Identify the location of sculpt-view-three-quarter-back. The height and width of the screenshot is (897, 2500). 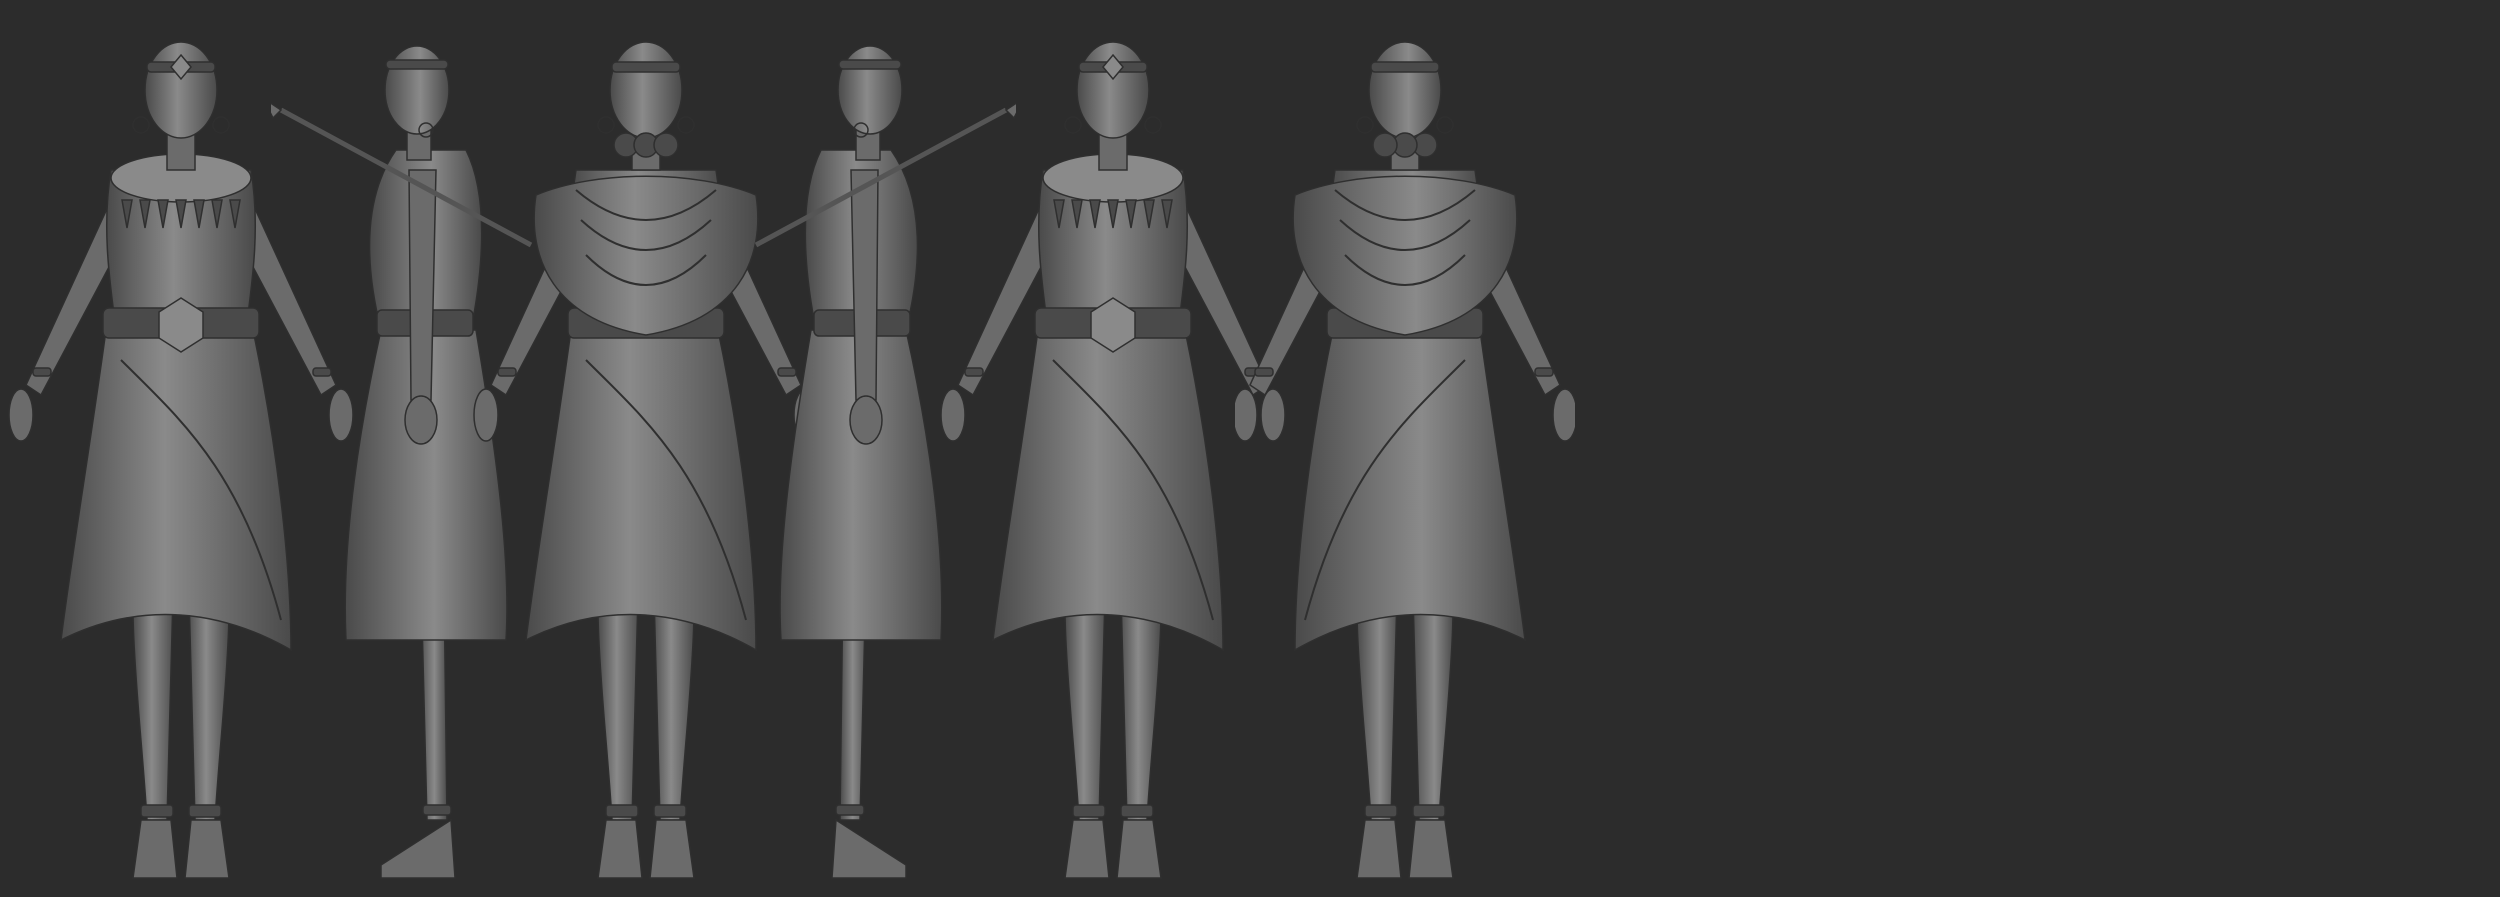
(1405, 446).